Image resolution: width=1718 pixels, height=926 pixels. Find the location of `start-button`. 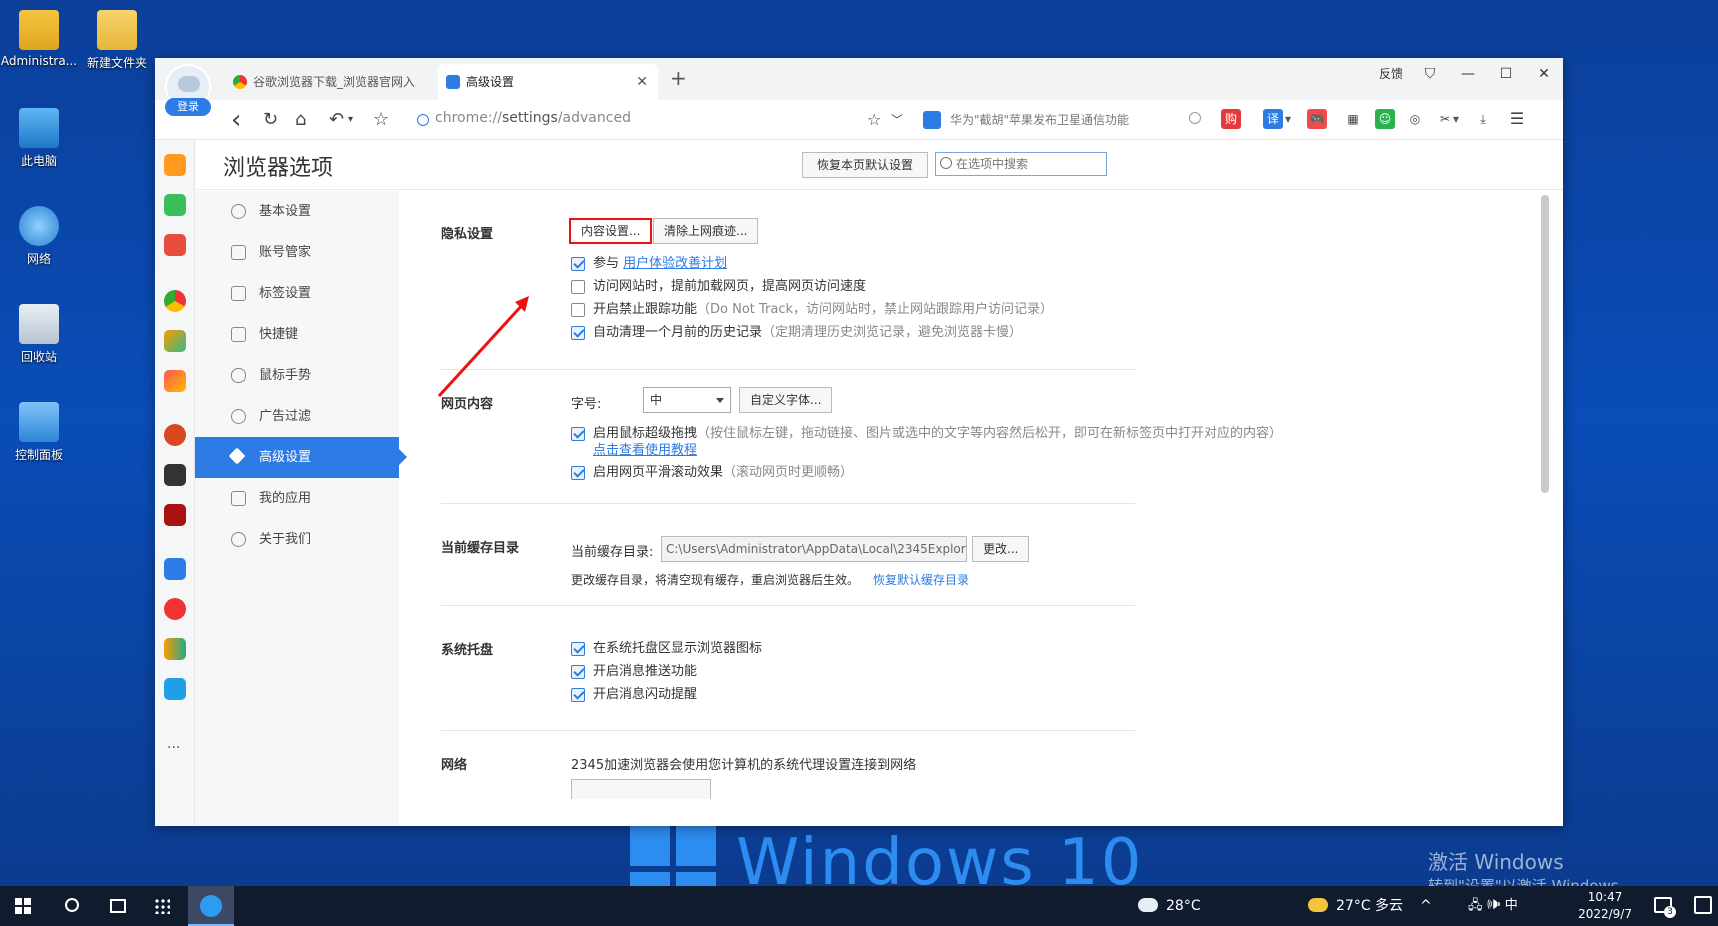

start-button is located at coordinates (23, 906).